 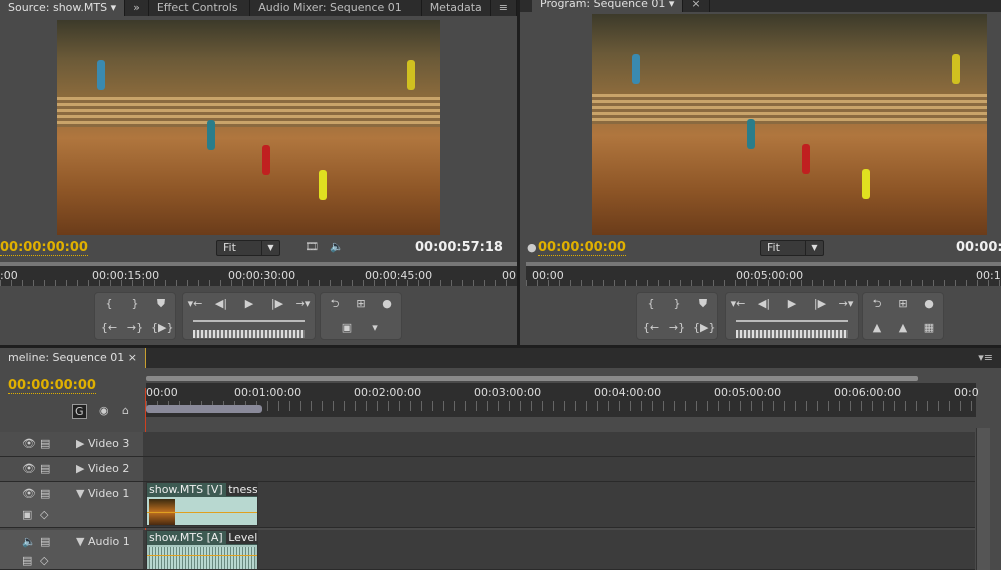 What do you see at coordinates (270, 248) in the screenshot?
I see `chevron-down-icon: ▼` at bounding box center [270, 248].